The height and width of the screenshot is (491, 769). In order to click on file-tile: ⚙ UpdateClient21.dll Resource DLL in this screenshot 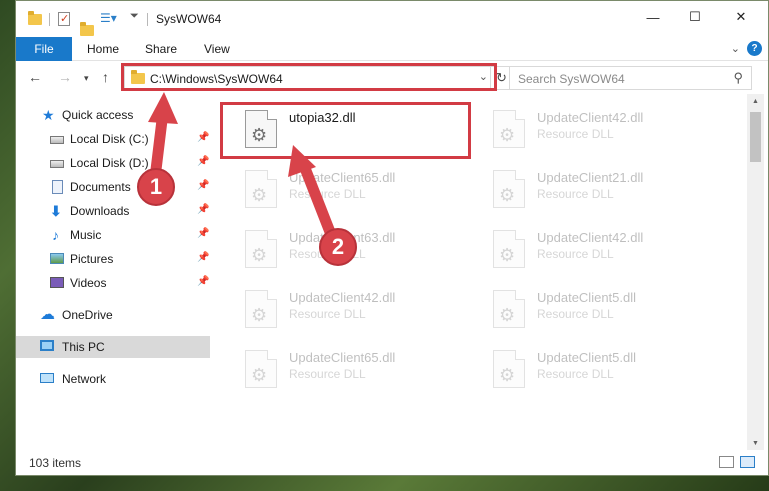, I will do `click(605, 188)`.